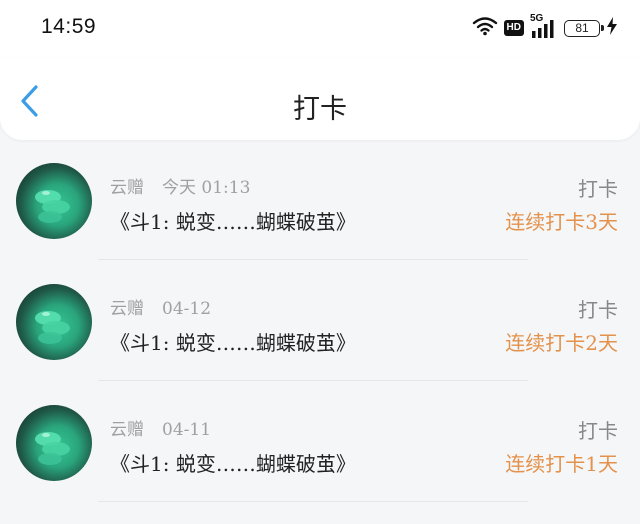  I want to click on wifi-icon, so click(485, 28).